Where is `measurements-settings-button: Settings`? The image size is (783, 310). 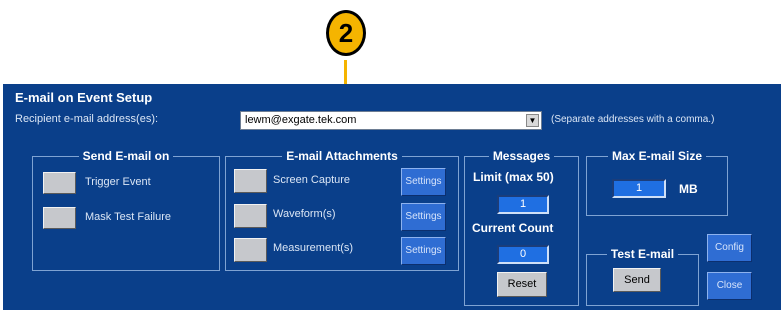
measurements-settings-button: Settings is located at coordinates (423, 251).